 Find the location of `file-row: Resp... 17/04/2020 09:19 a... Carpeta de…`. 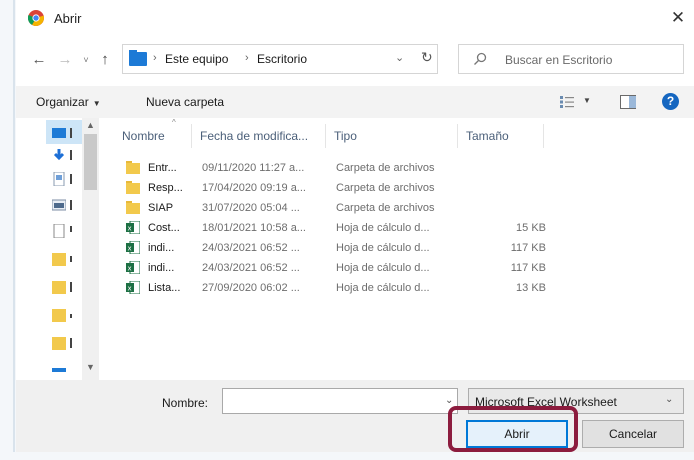

file-row: Resp... 17/04/2020 09:19 a... Carpeta de… is located at coordinates (342, 188).